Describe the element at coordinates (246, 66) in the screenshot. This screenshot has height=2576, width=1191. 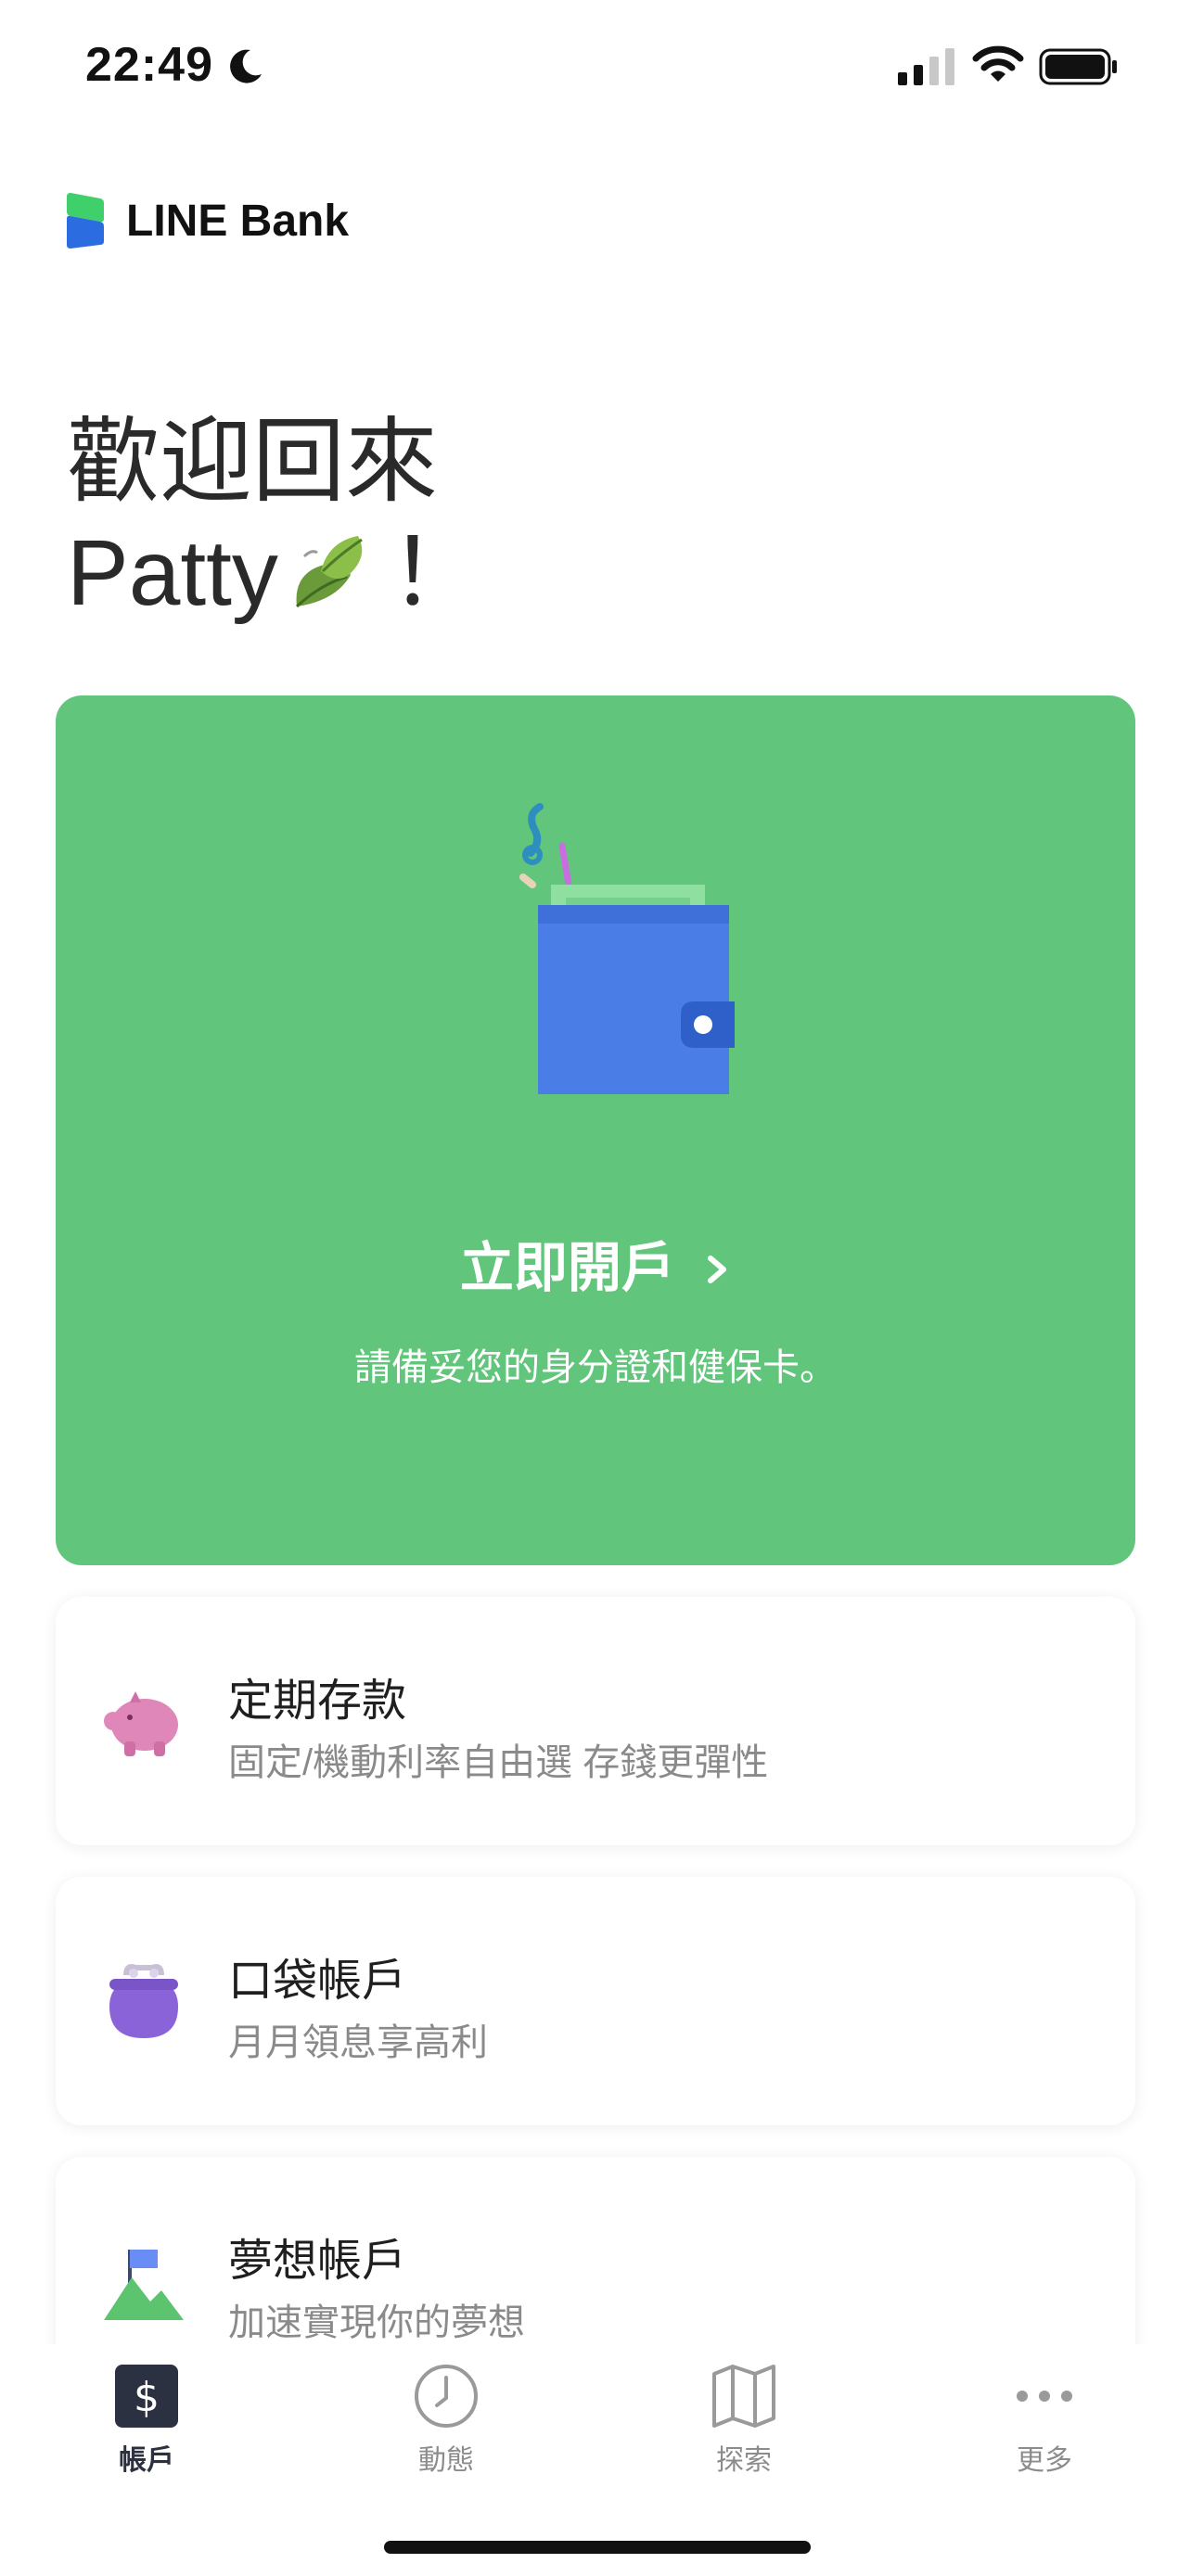
I see `moon-icon` at that location.